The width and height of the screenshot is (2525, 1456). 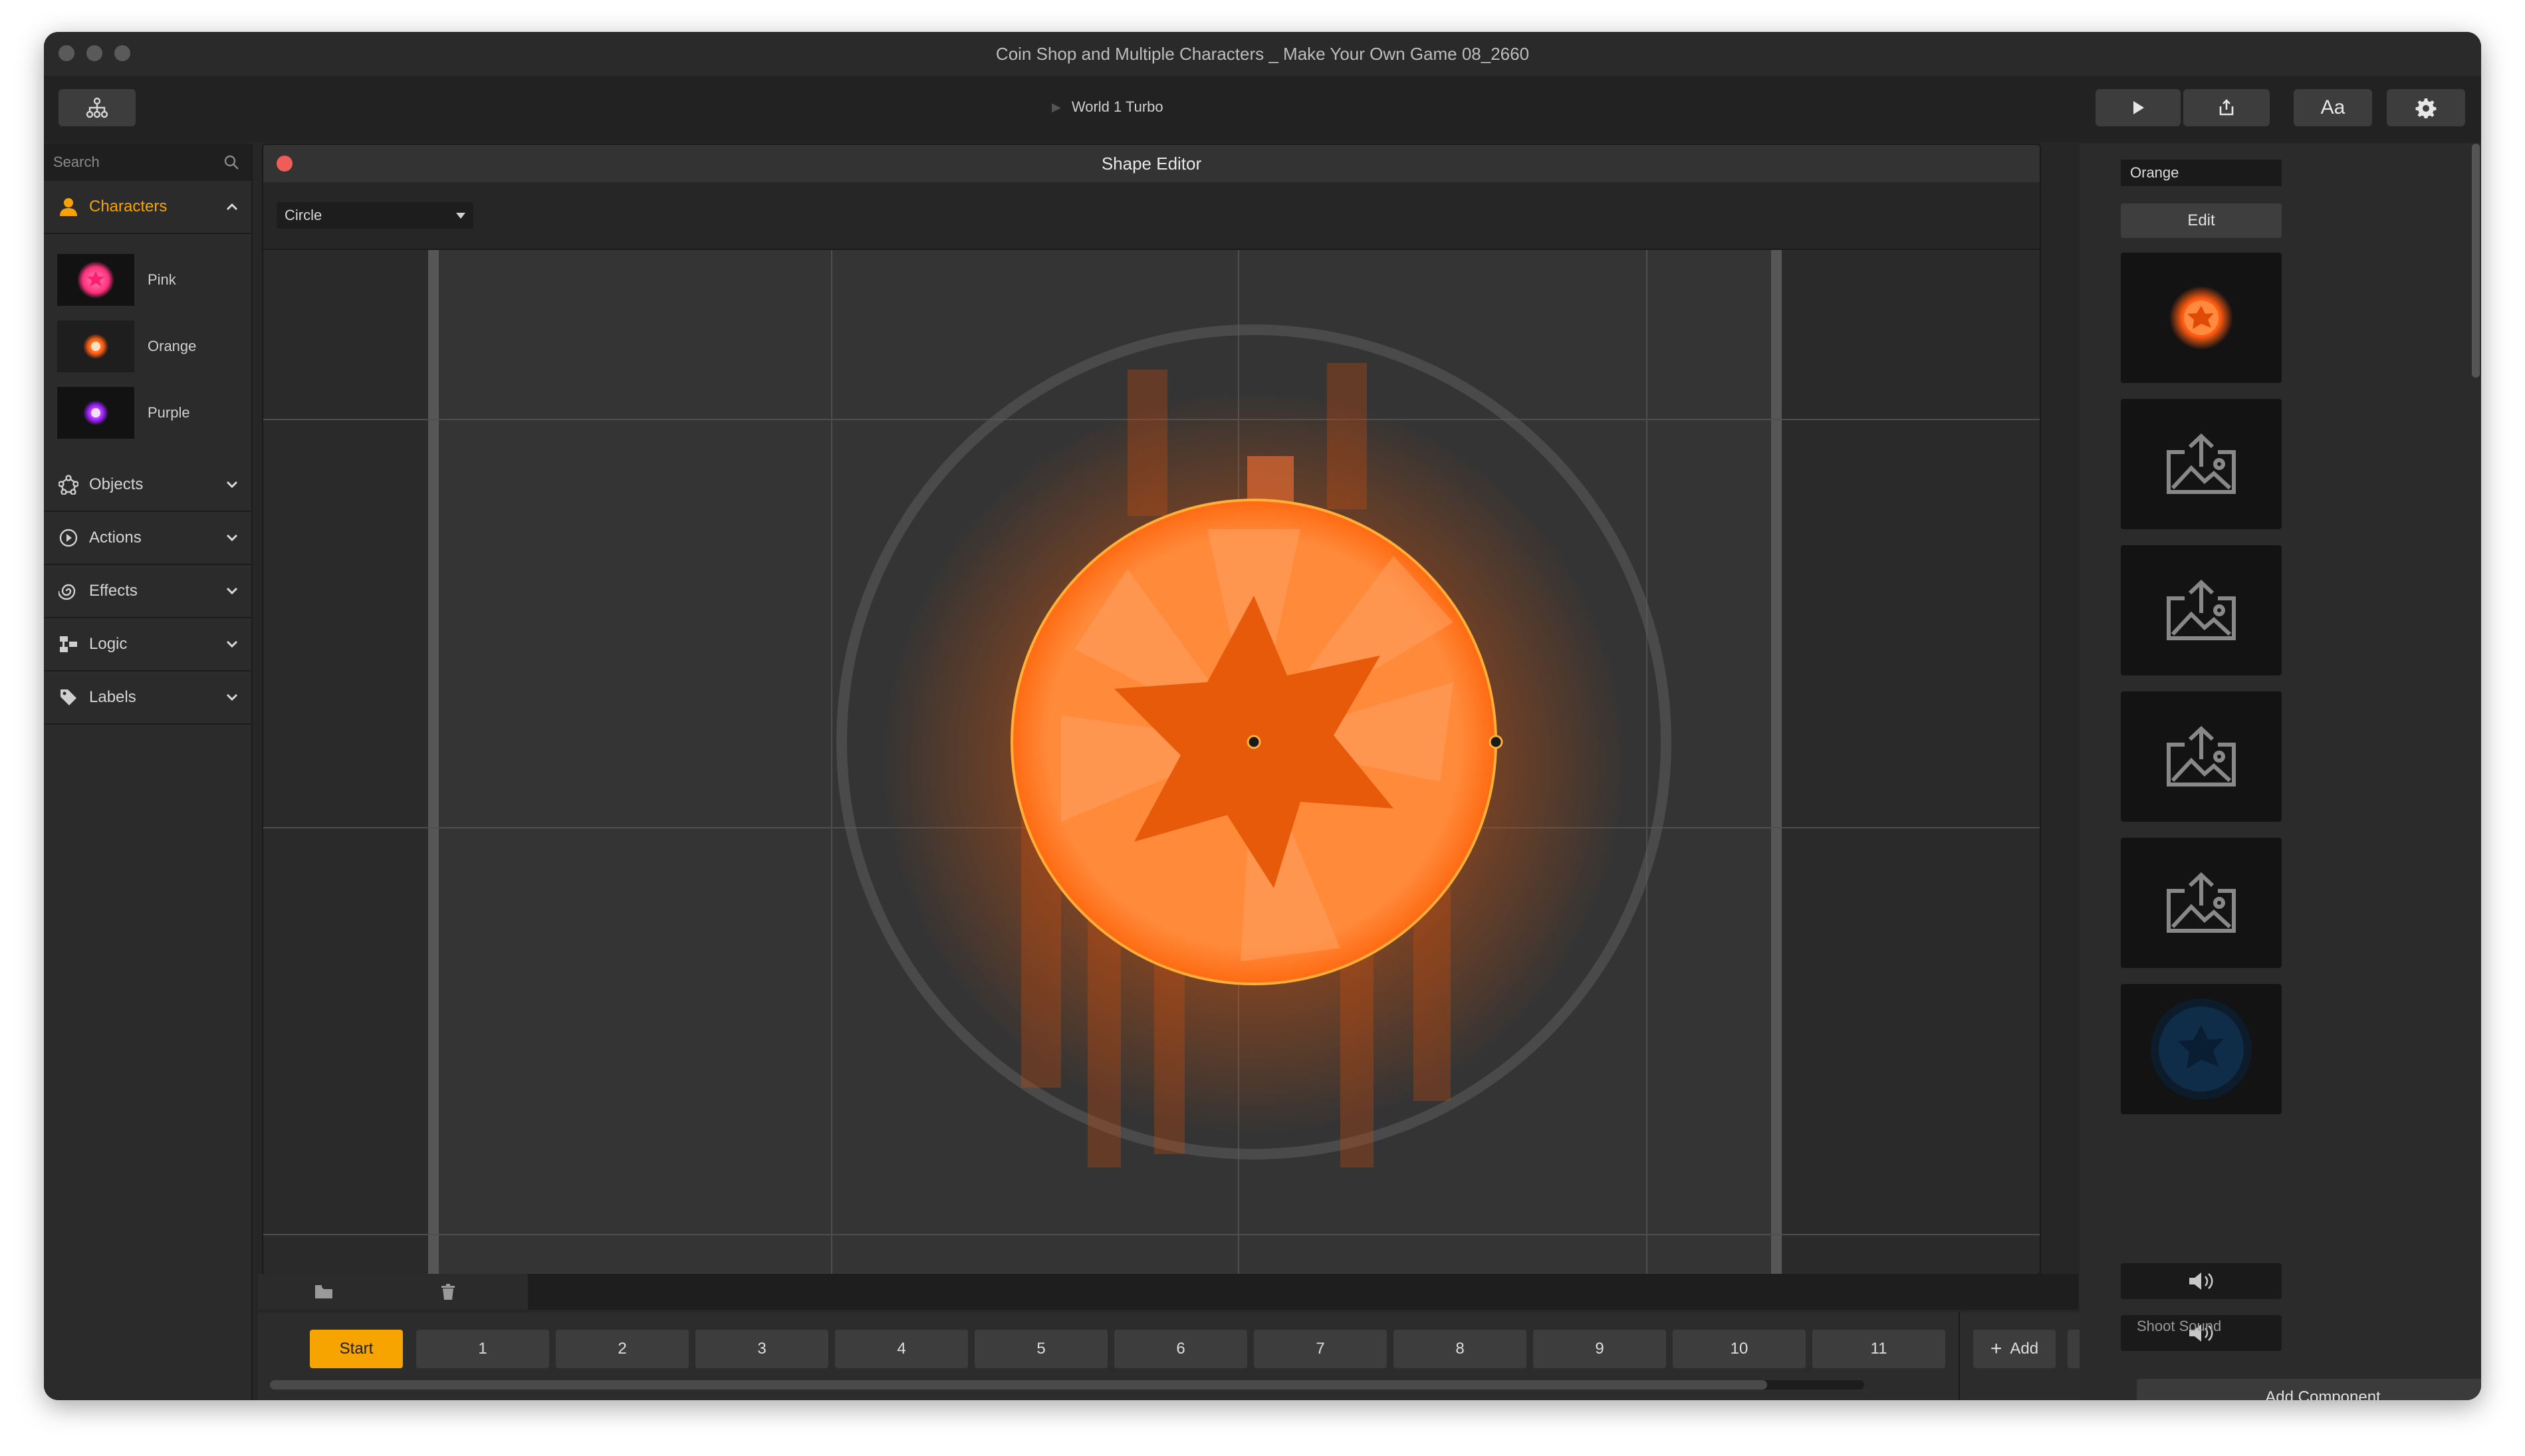 I want to click on window-controls, so click(x=94, y=53).